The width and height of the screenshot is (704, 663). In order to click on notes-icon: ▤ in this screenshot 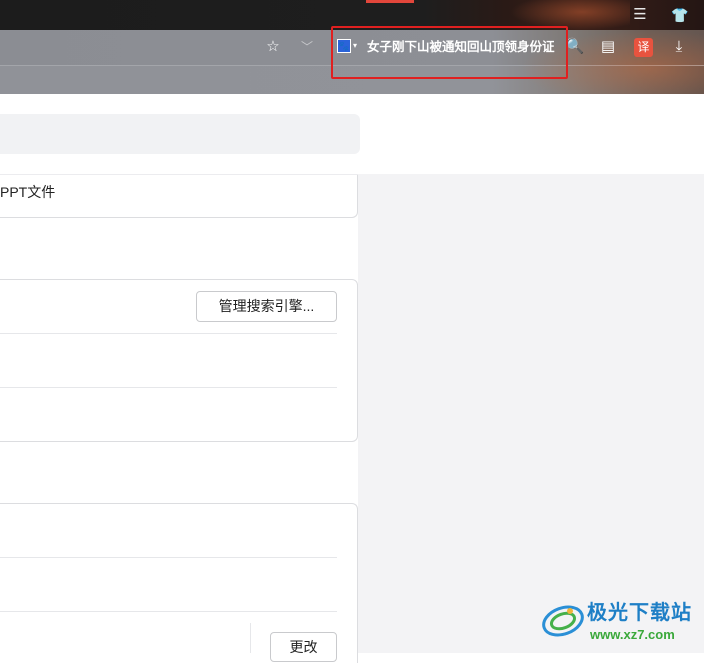, I will do `click(608, 47)`.